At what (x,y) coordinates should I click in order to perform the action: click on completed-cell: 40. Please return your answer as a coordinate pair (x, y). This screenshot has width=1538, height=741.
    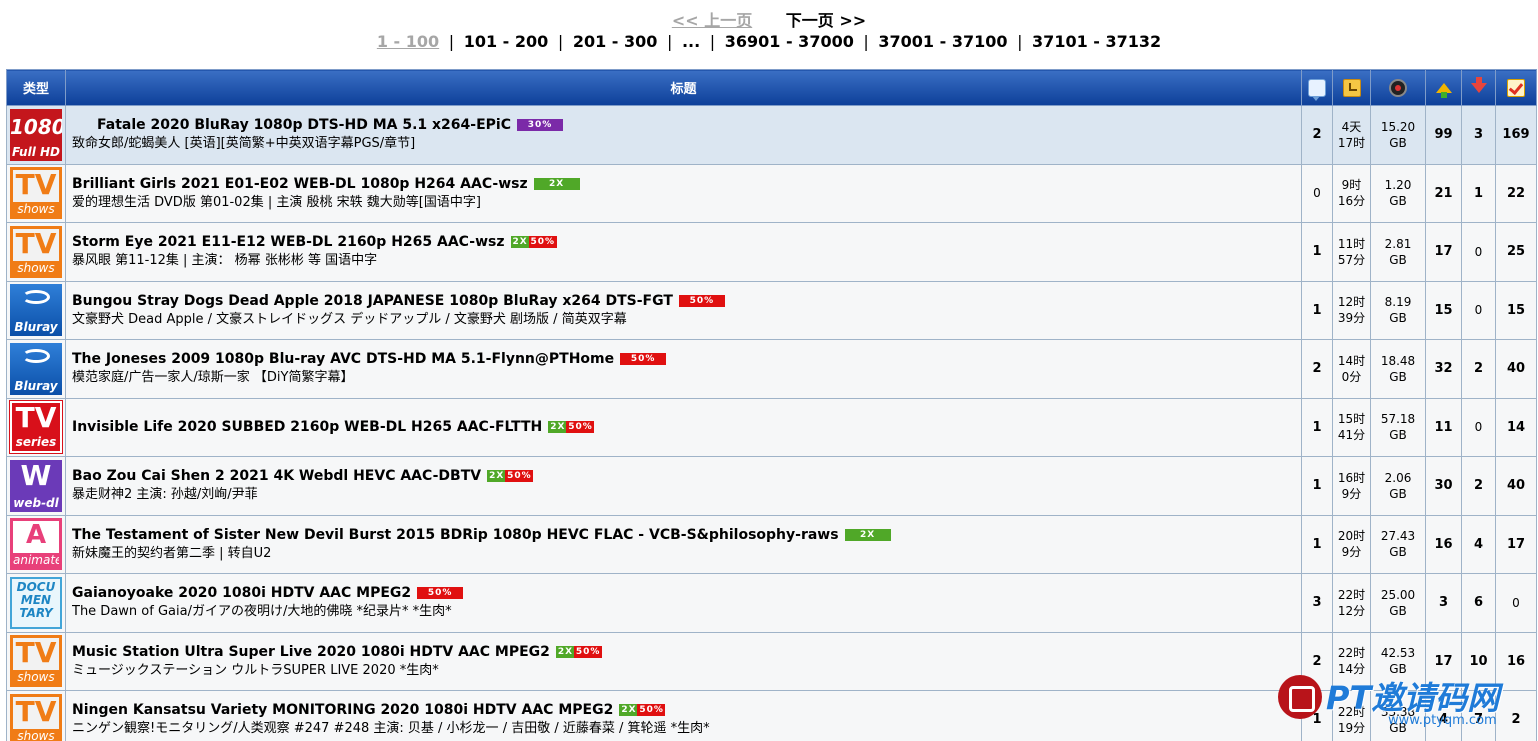
    Looking at the image, I should click on (1516, 369).